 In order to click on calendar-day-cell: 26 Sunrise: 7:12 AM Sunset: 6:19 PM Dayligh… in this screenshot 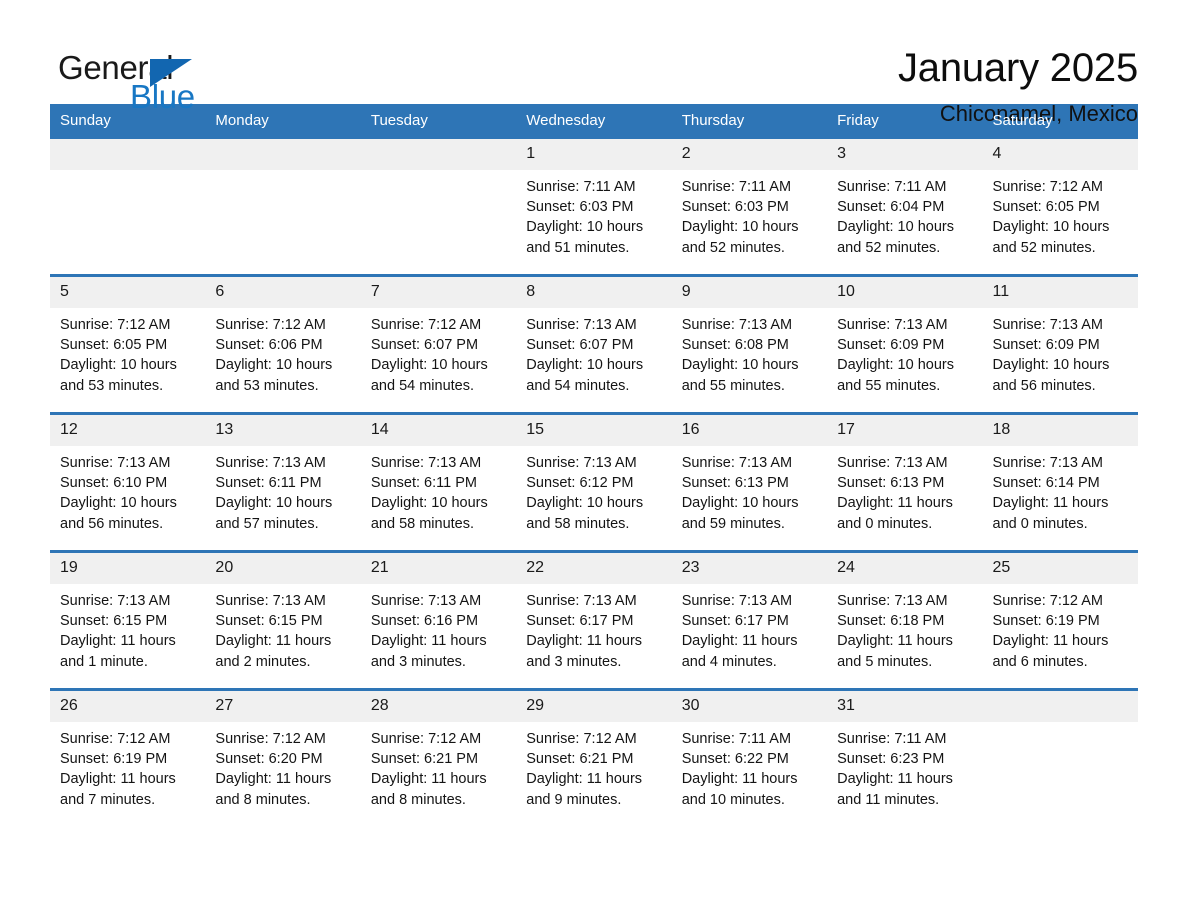, I will do `click(128, 757)`.